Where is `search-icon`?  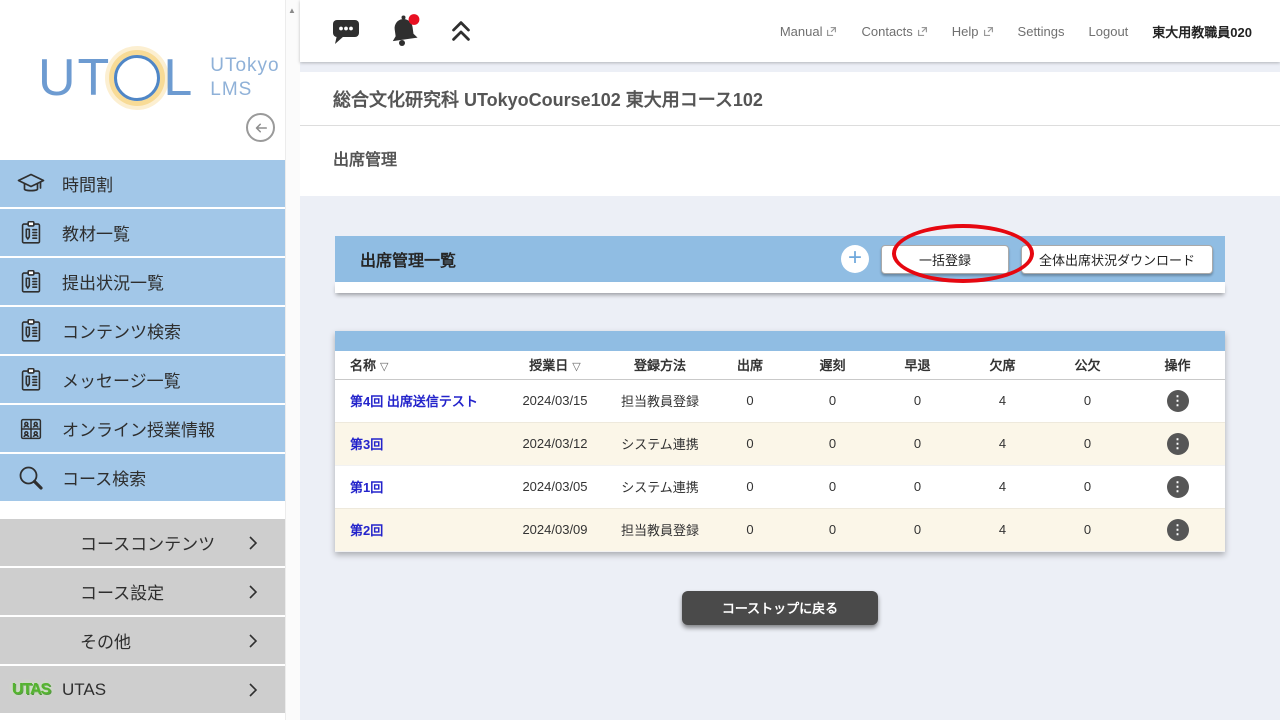
search-icon is located at coordinates (31, 478).